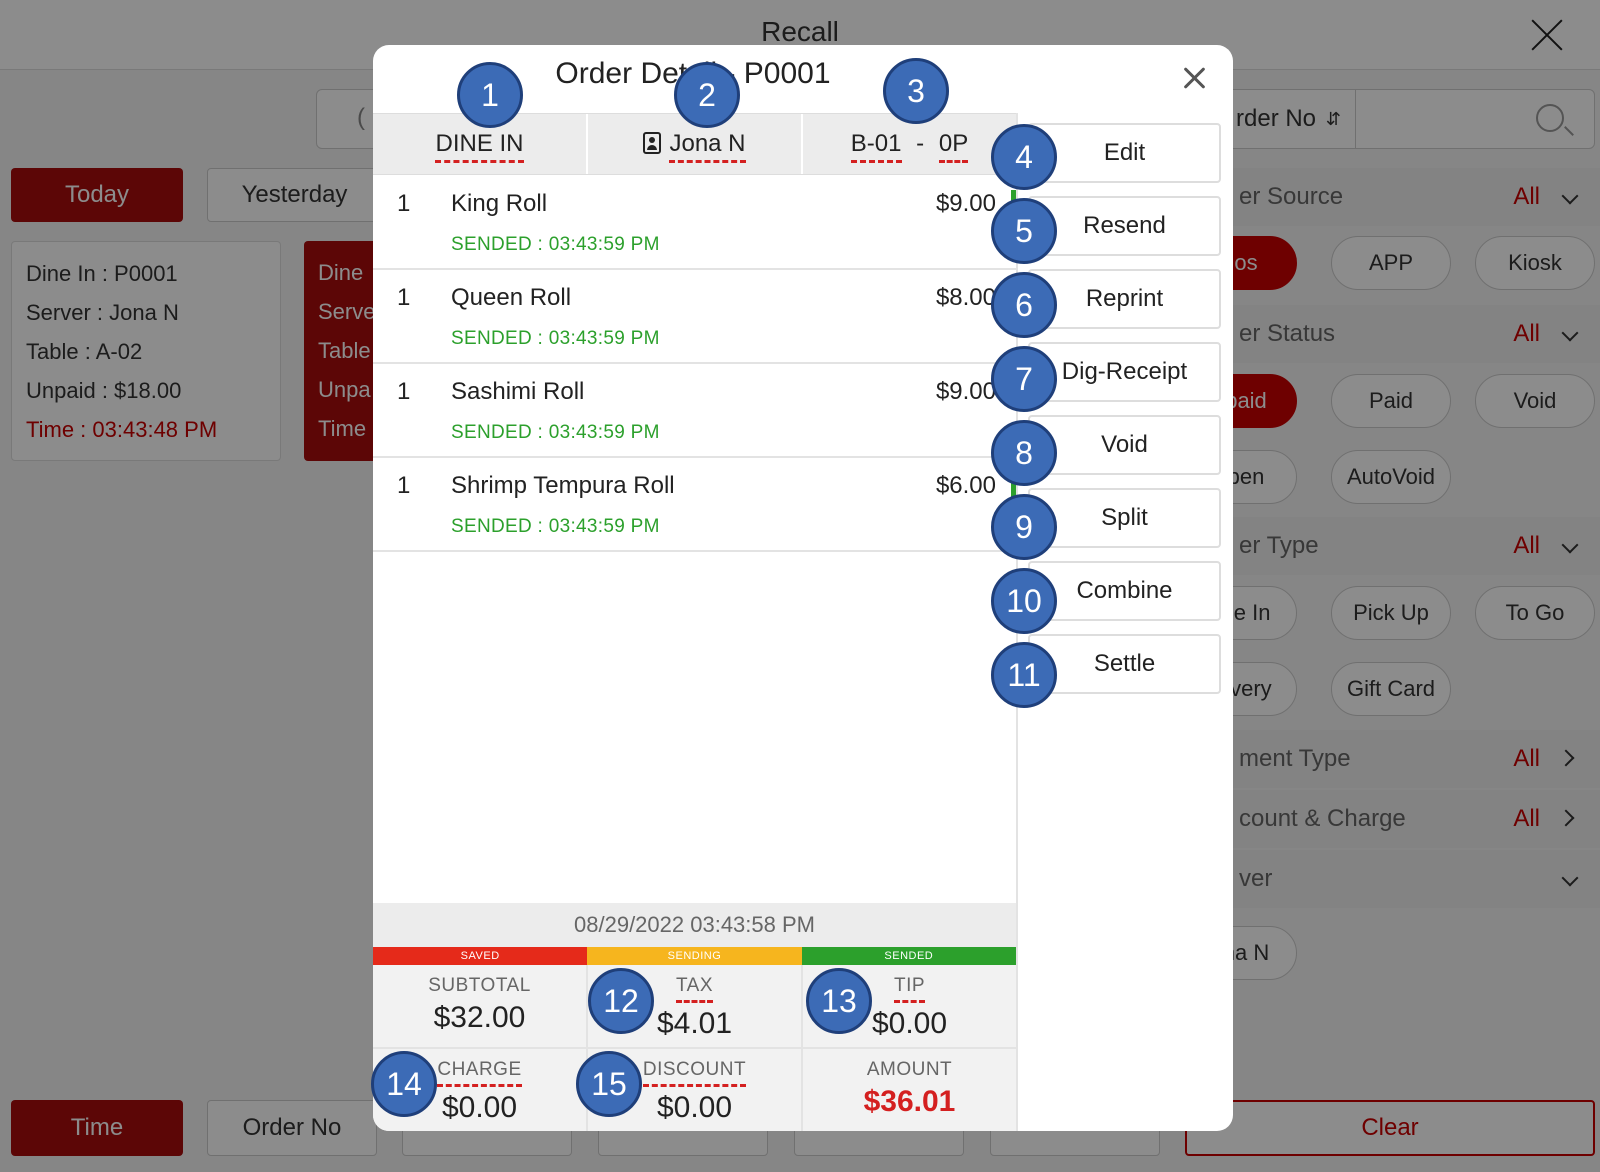 The image size is (1600, 1172). I want to click on legend-sending: SENDING, so click(694, 956).